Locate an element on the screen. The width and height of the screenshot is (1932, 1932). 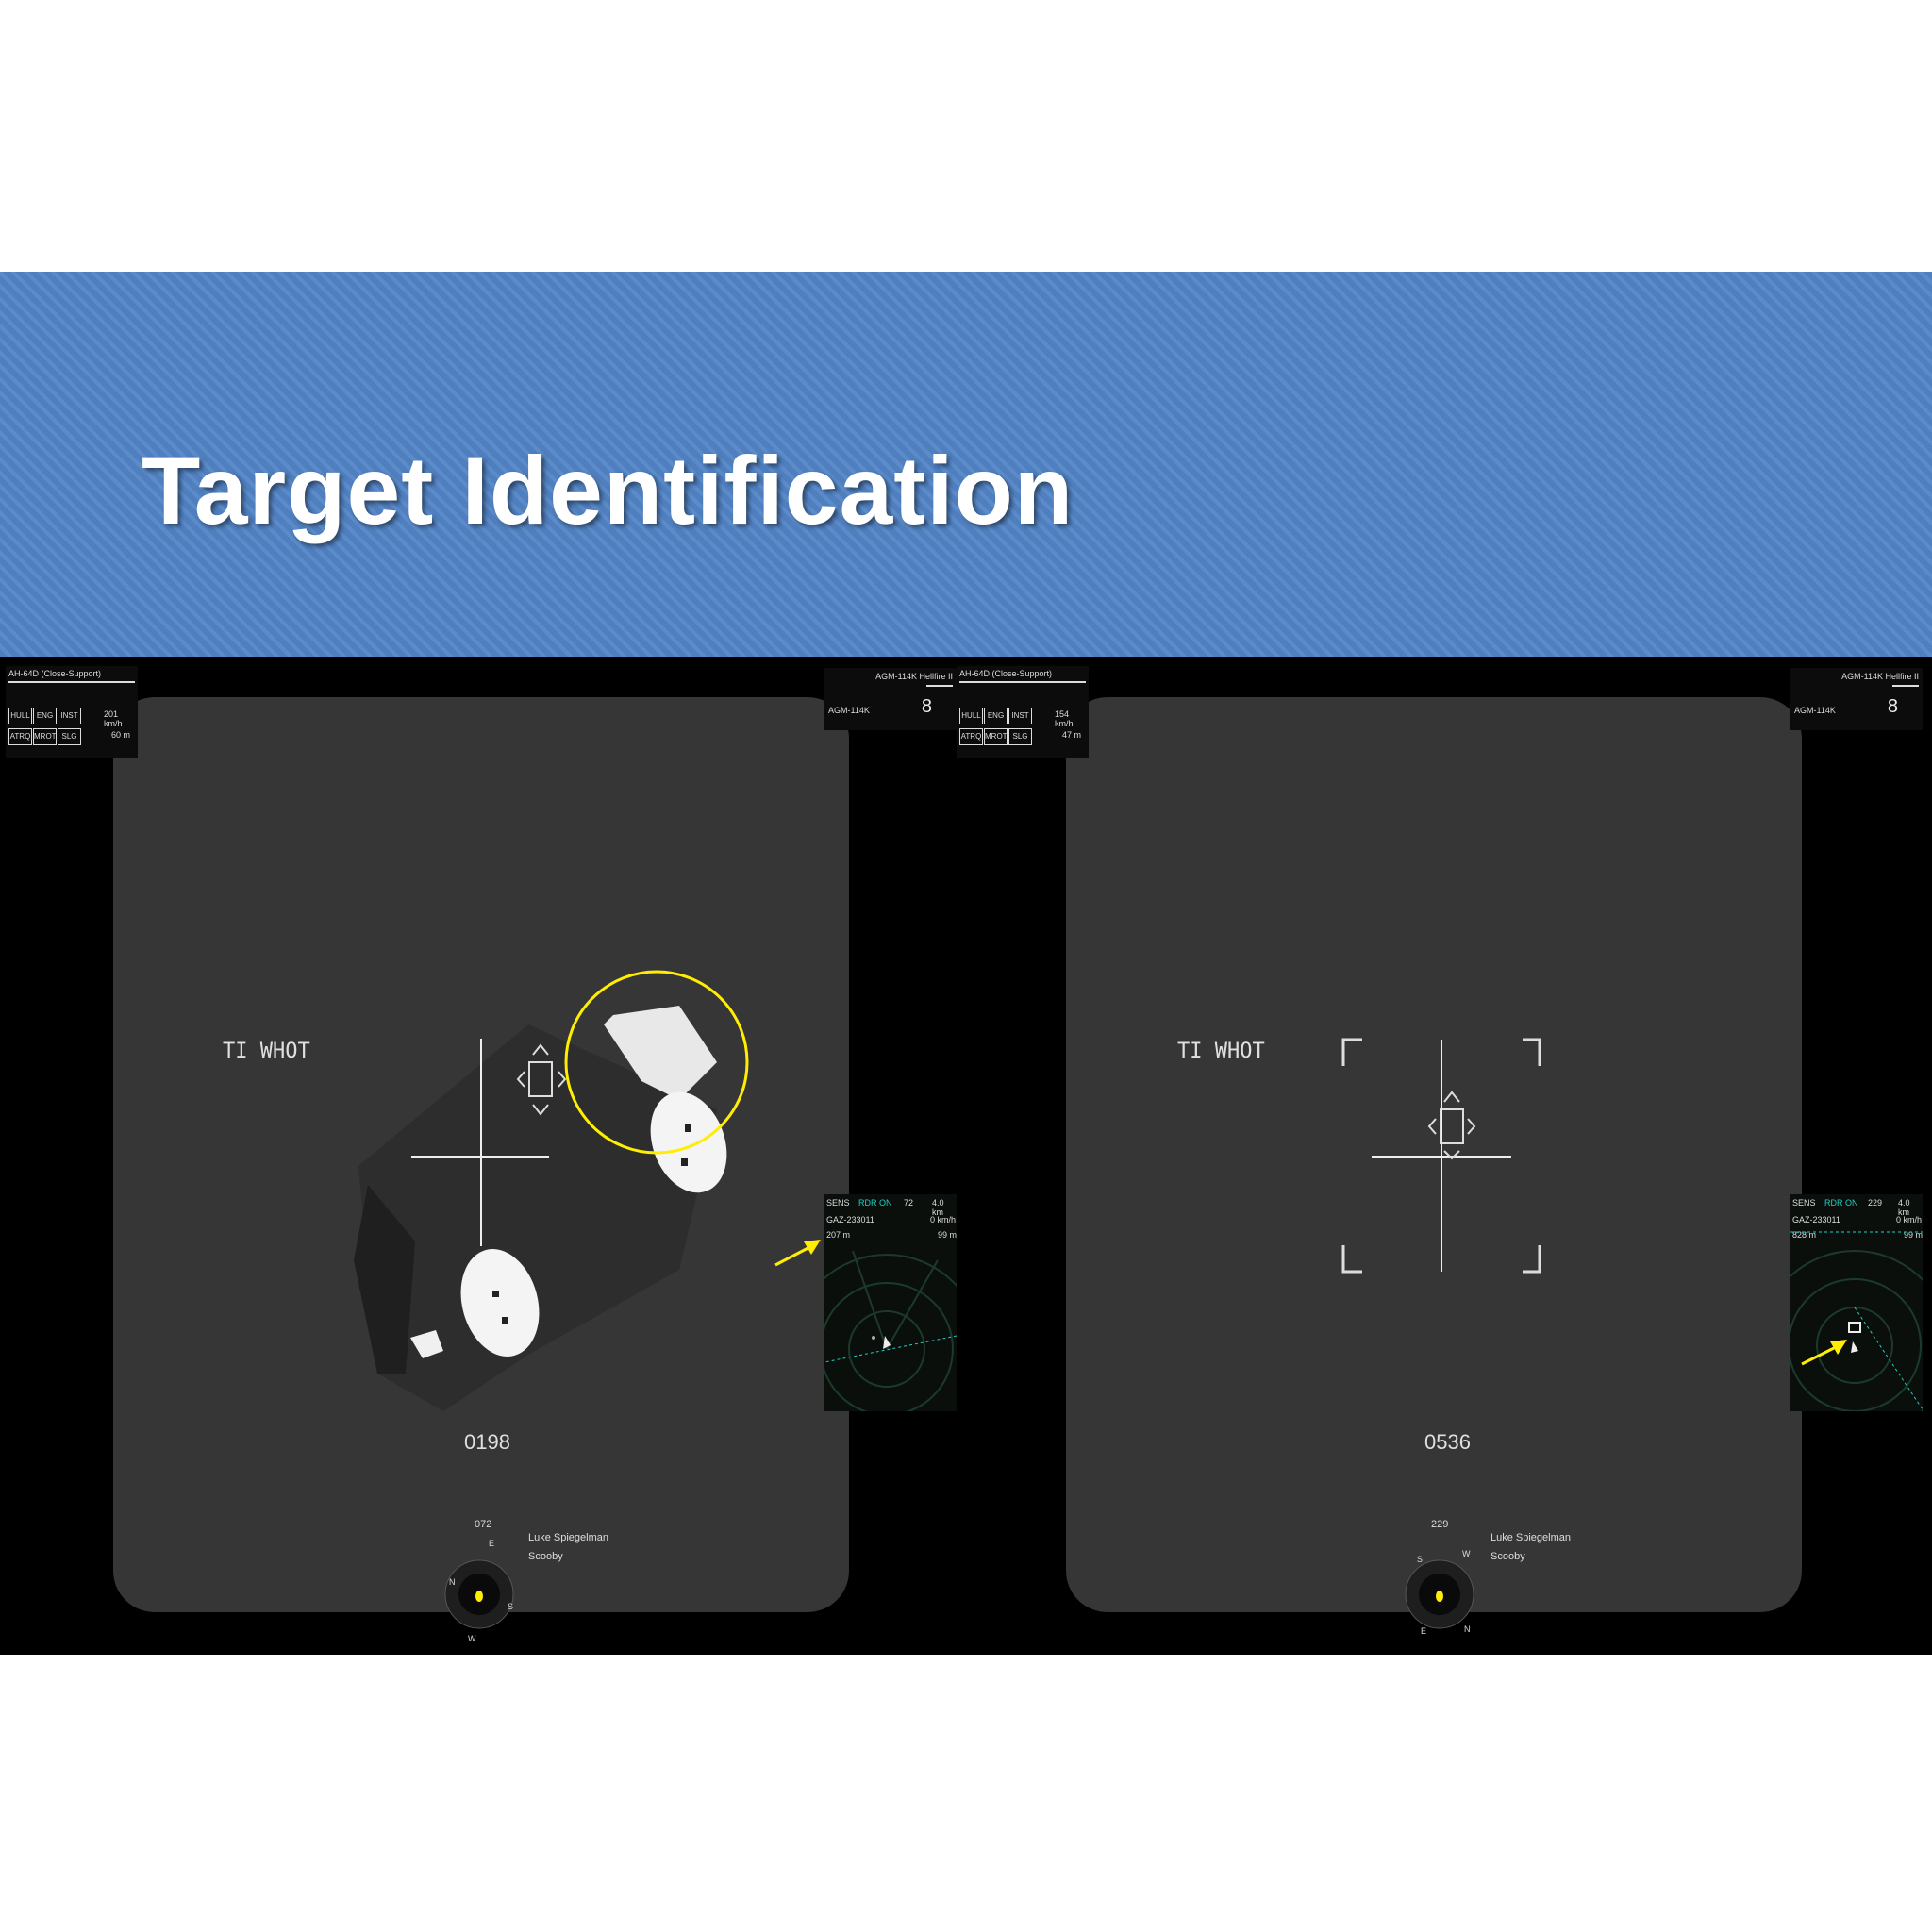
heading-compass: S W N E is located at coordinates (1439, 1593).